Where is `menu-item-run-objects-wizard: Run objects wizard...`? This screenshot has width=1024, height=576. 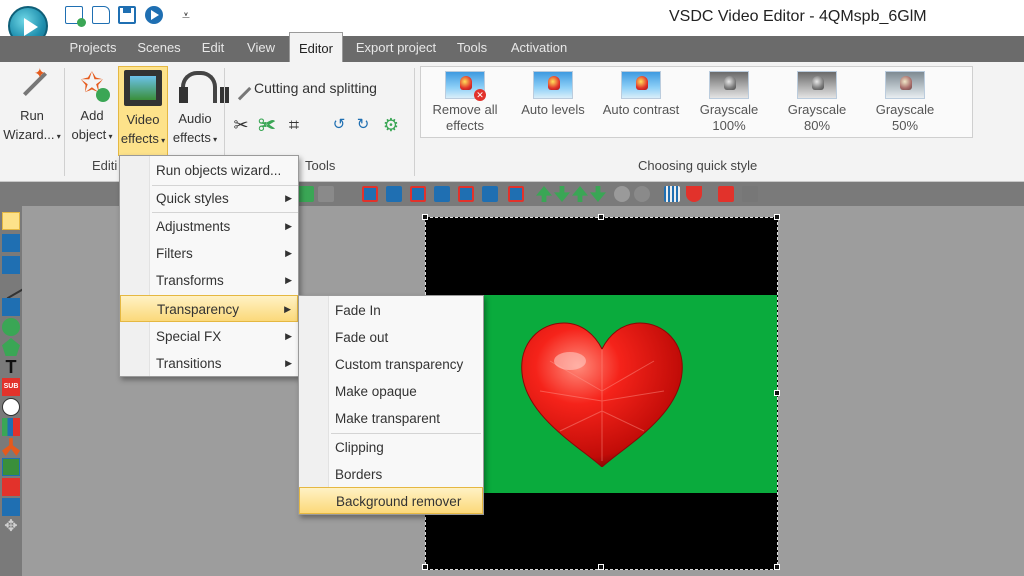 menu-item-run-objects-wizard: Run objects wizard... is located at coordinates (209, 170).